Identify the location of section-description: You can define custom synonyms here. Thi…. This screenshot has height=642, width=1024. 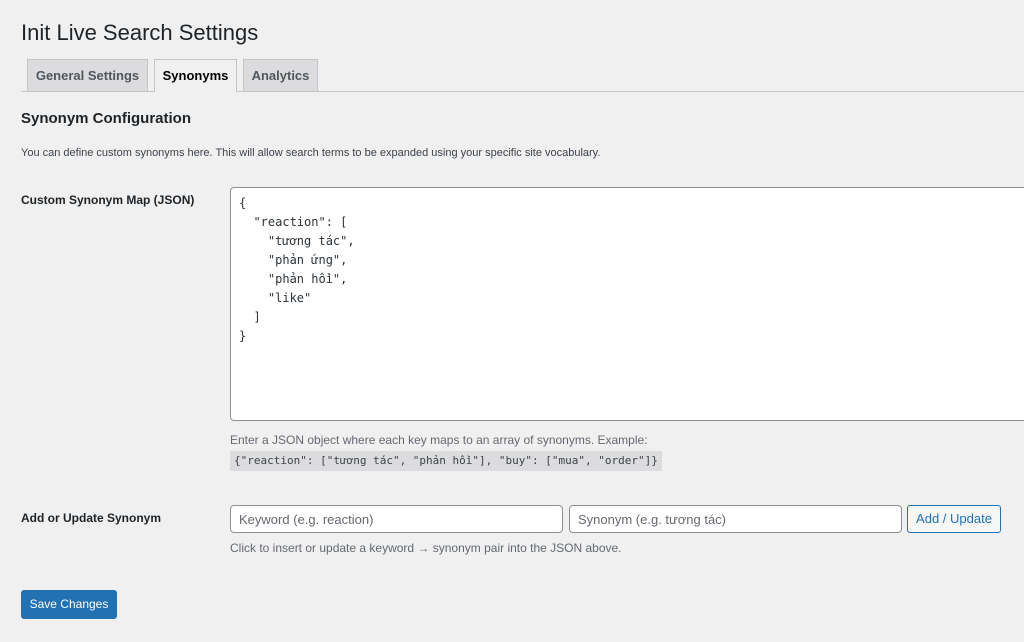
(311, 153).